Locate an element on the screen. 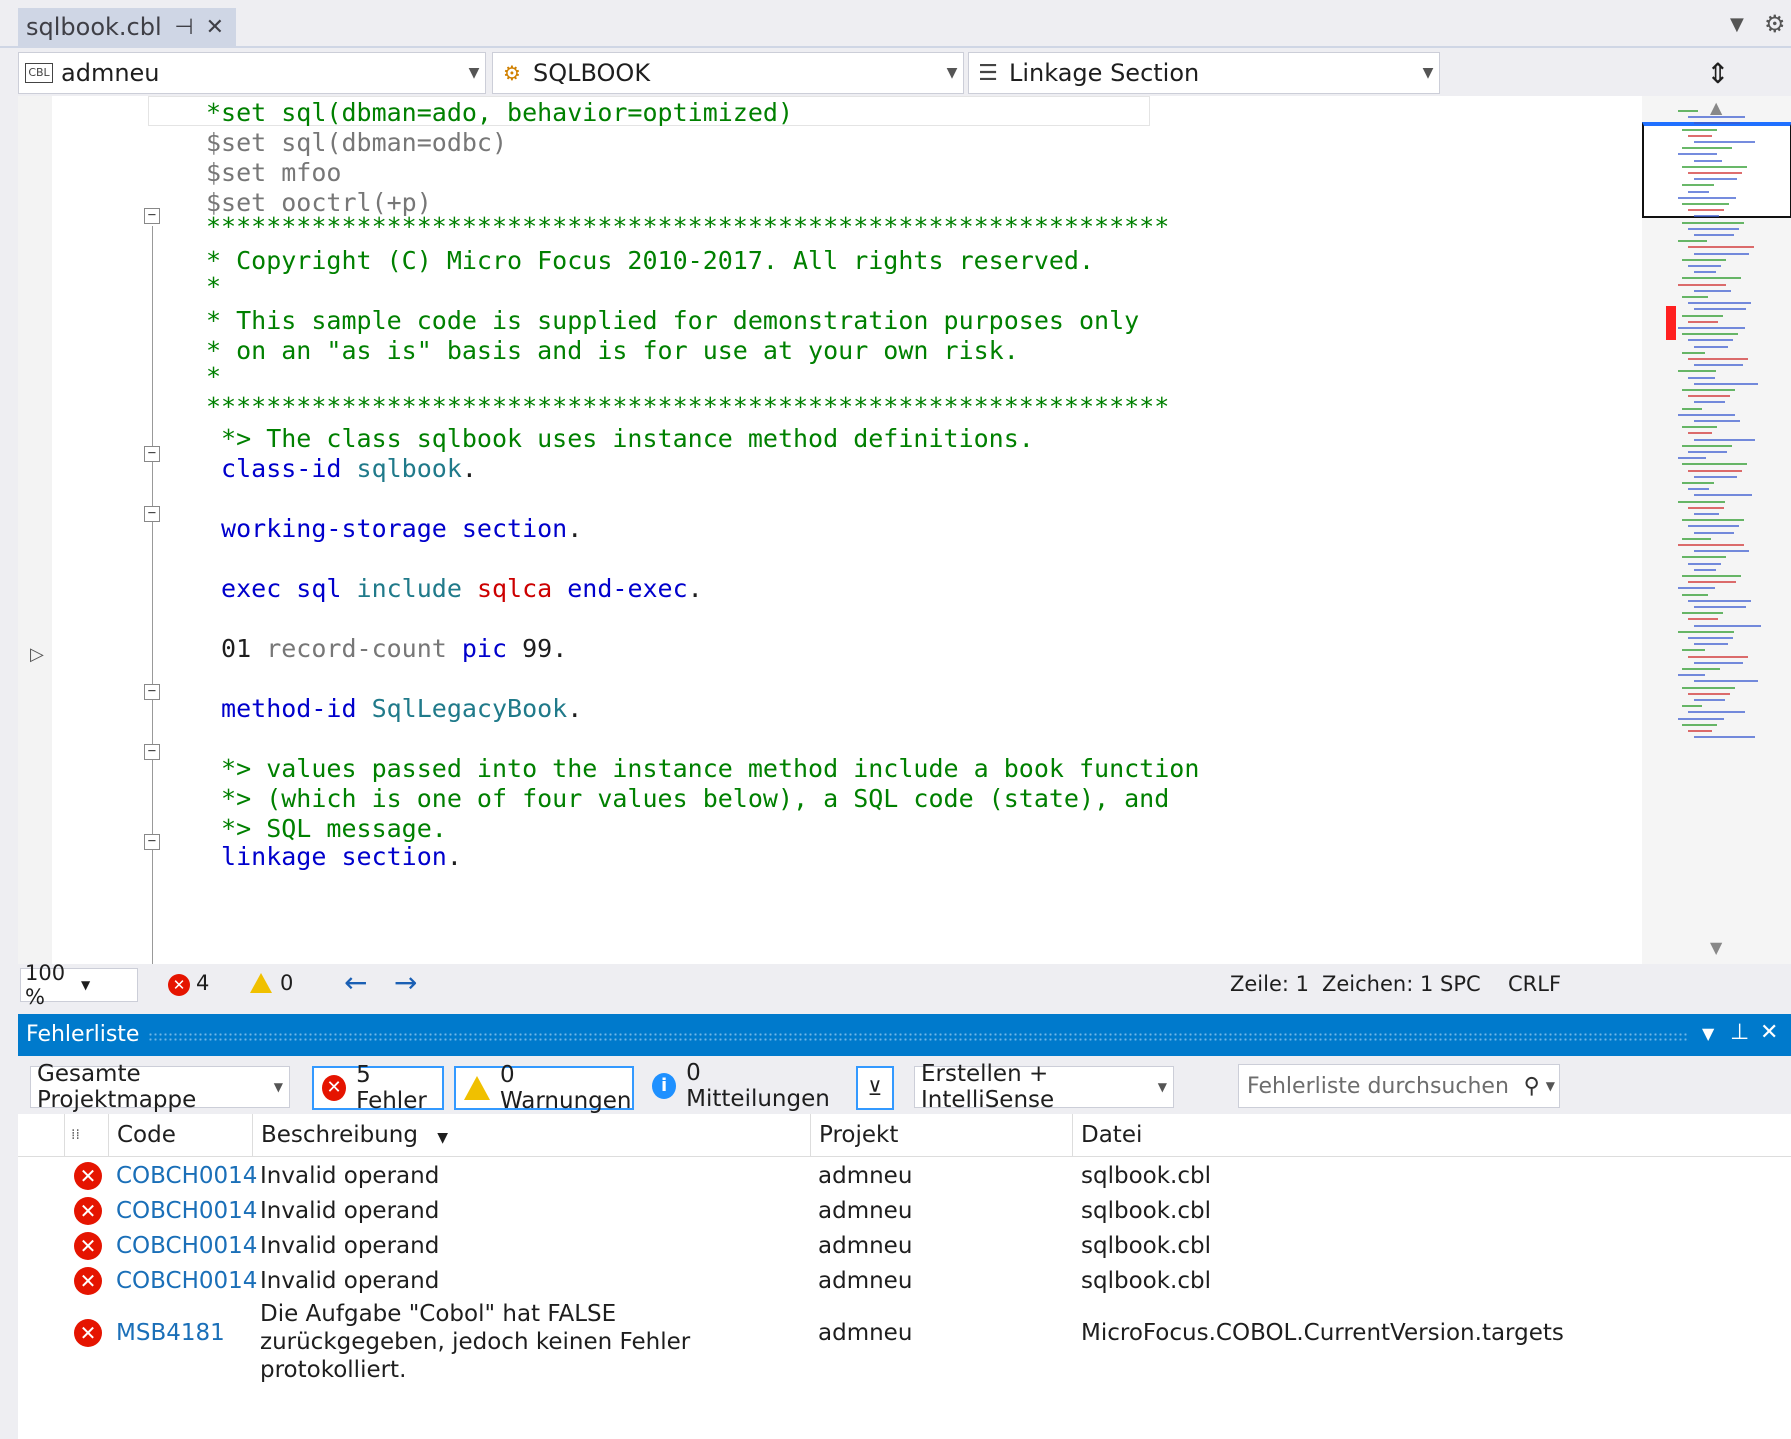 This screenshot has height=1439, width=1791. pin-icon: ⊣ is located at coordinates (183, 27).